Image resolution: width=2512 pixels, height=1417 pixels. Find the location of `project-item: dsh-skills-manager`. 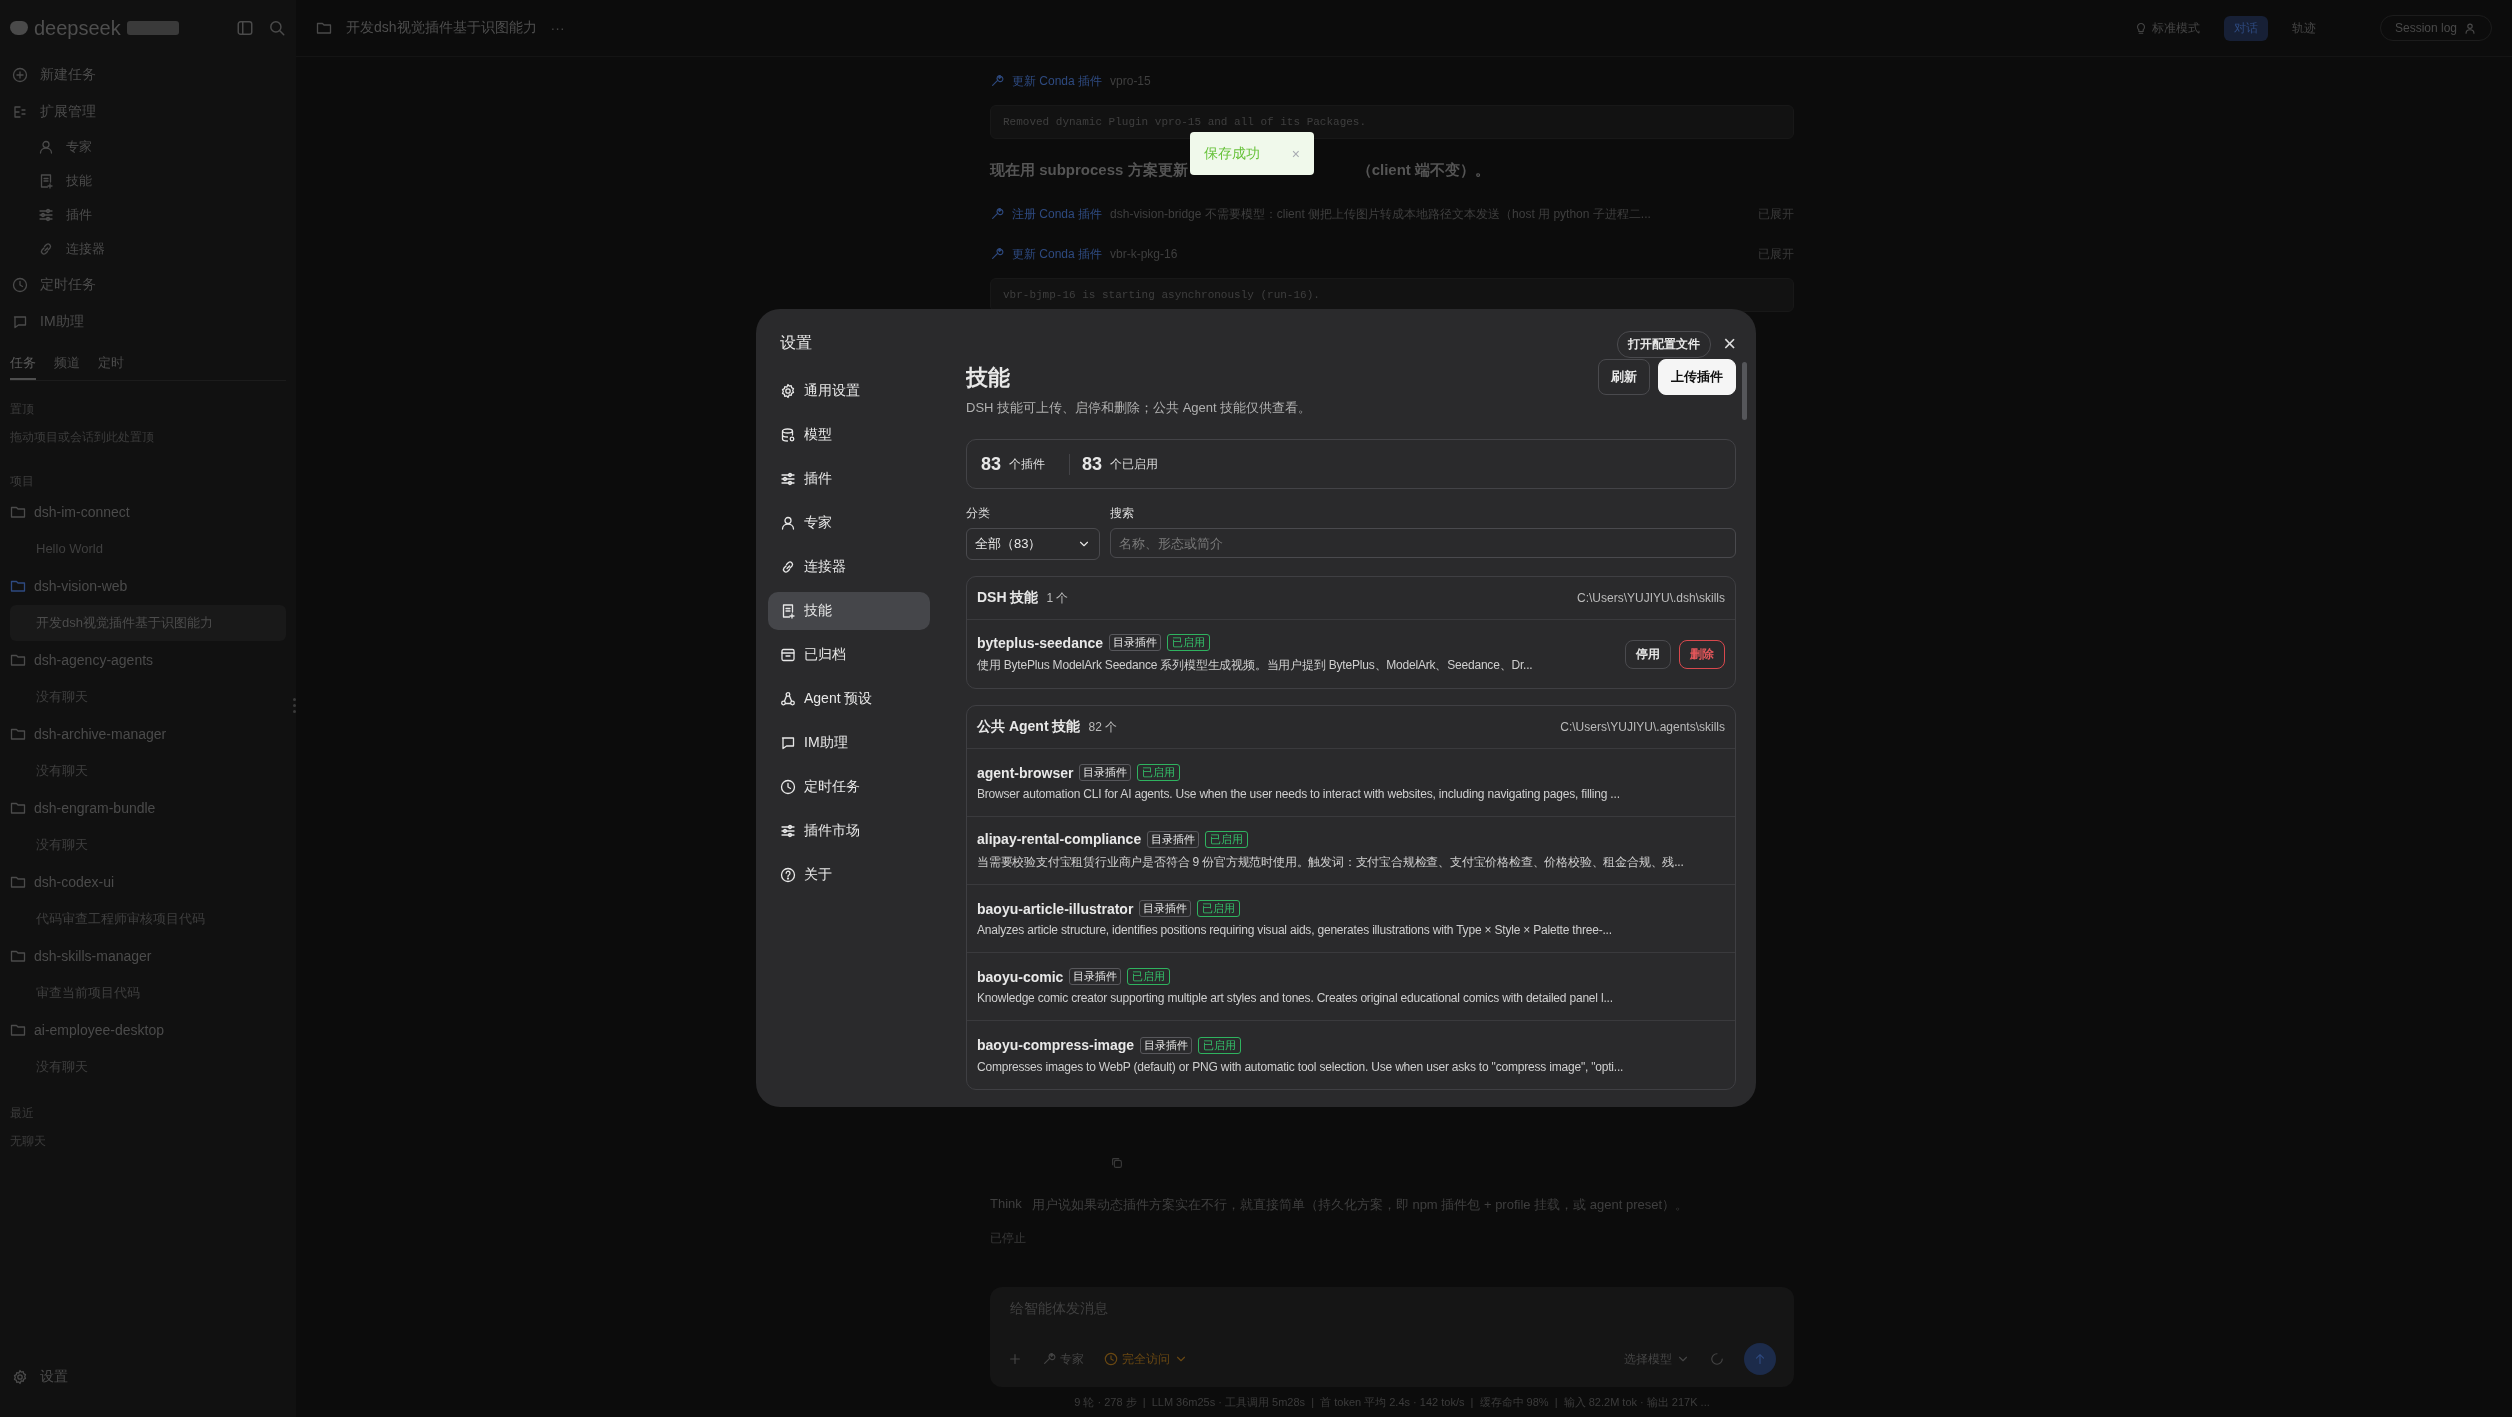

project-item: dsh-skills-manager is located at coordinates (148, 956).